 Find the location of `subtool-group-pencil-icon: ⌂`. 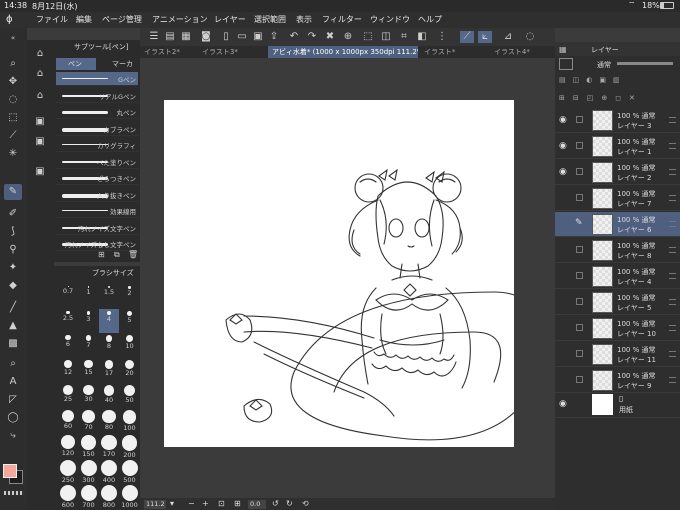

subtool-group-pencil-icon: ⌂ is located at coordinates (40, 74).